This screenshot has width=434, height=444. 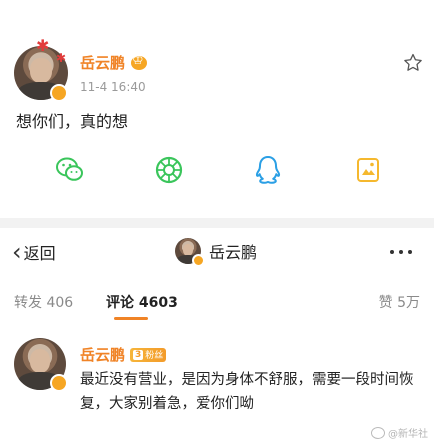 What do you see at coordinates (401, 252) in the screenshot?
I see `more-options-icon` at bounding box center [401, 252].